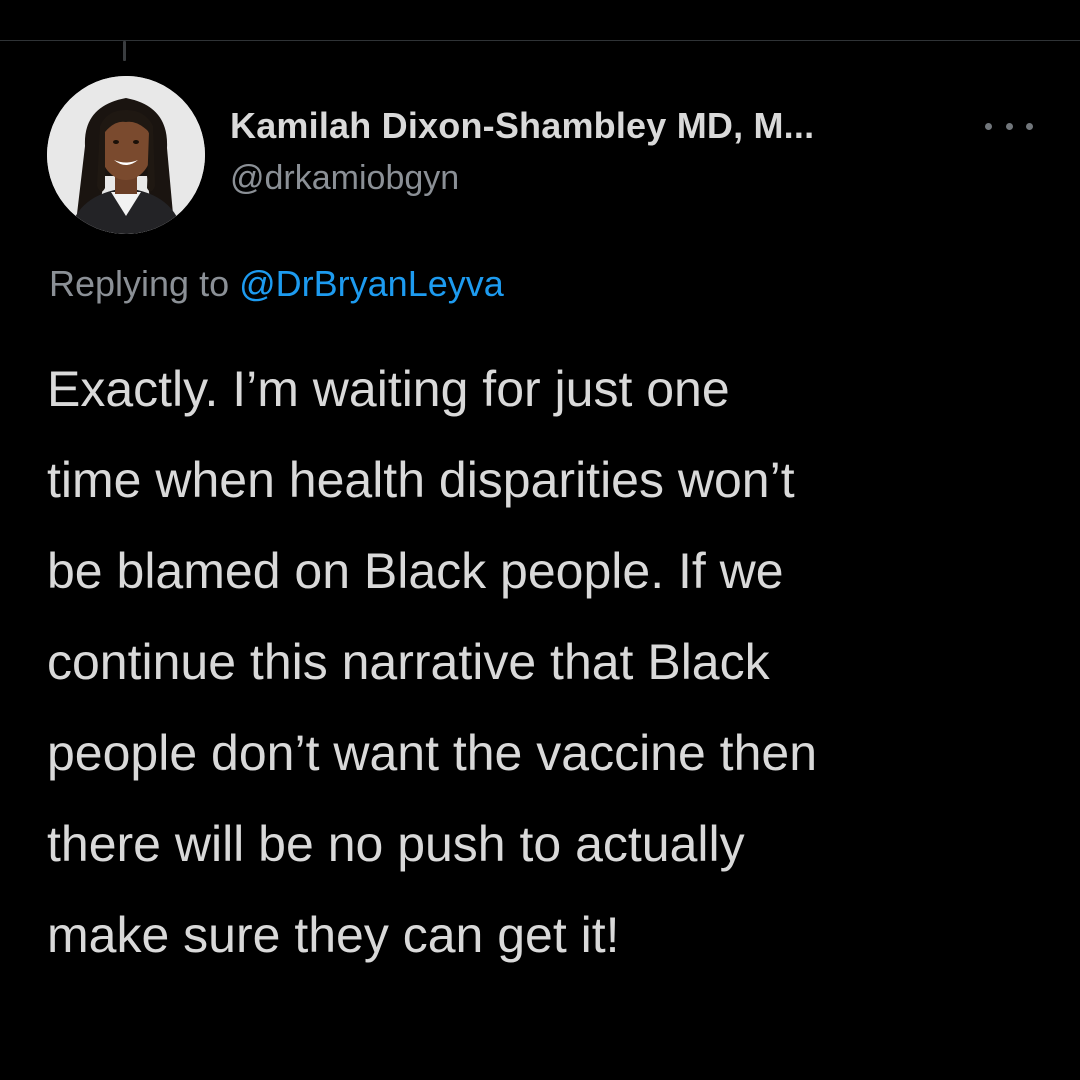  Describe the element at coordinates (415, 571) in the screenshot. I see `tweet-text-line: be blamed on Black people. If we` at that location.